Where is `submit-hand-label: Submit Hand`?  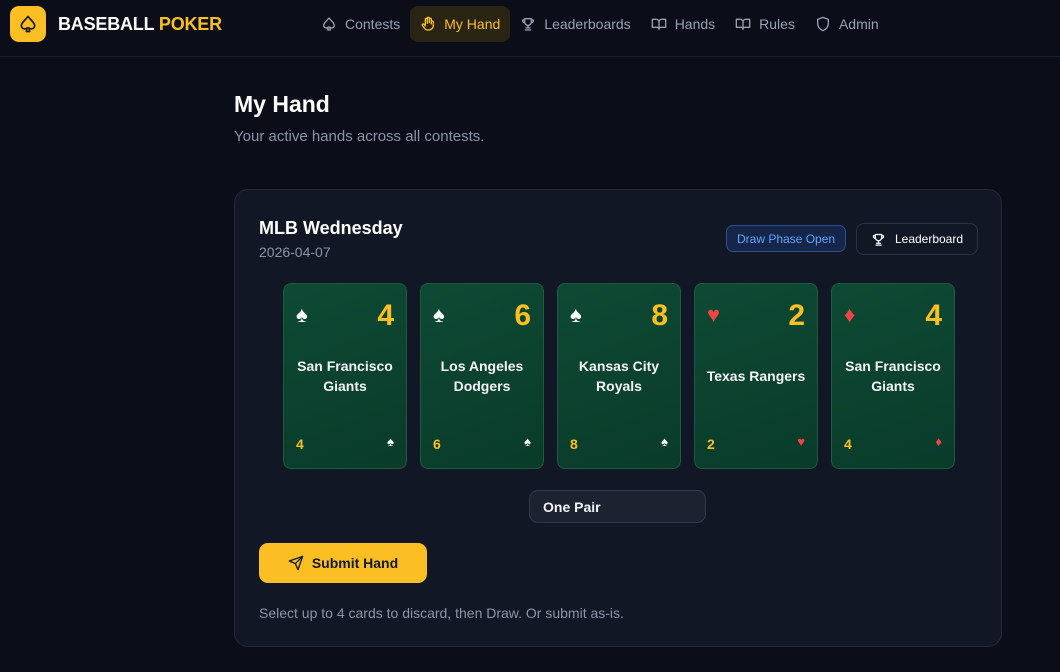
submit-hand-label: Submit Hand is located at coordinates (355, 563).